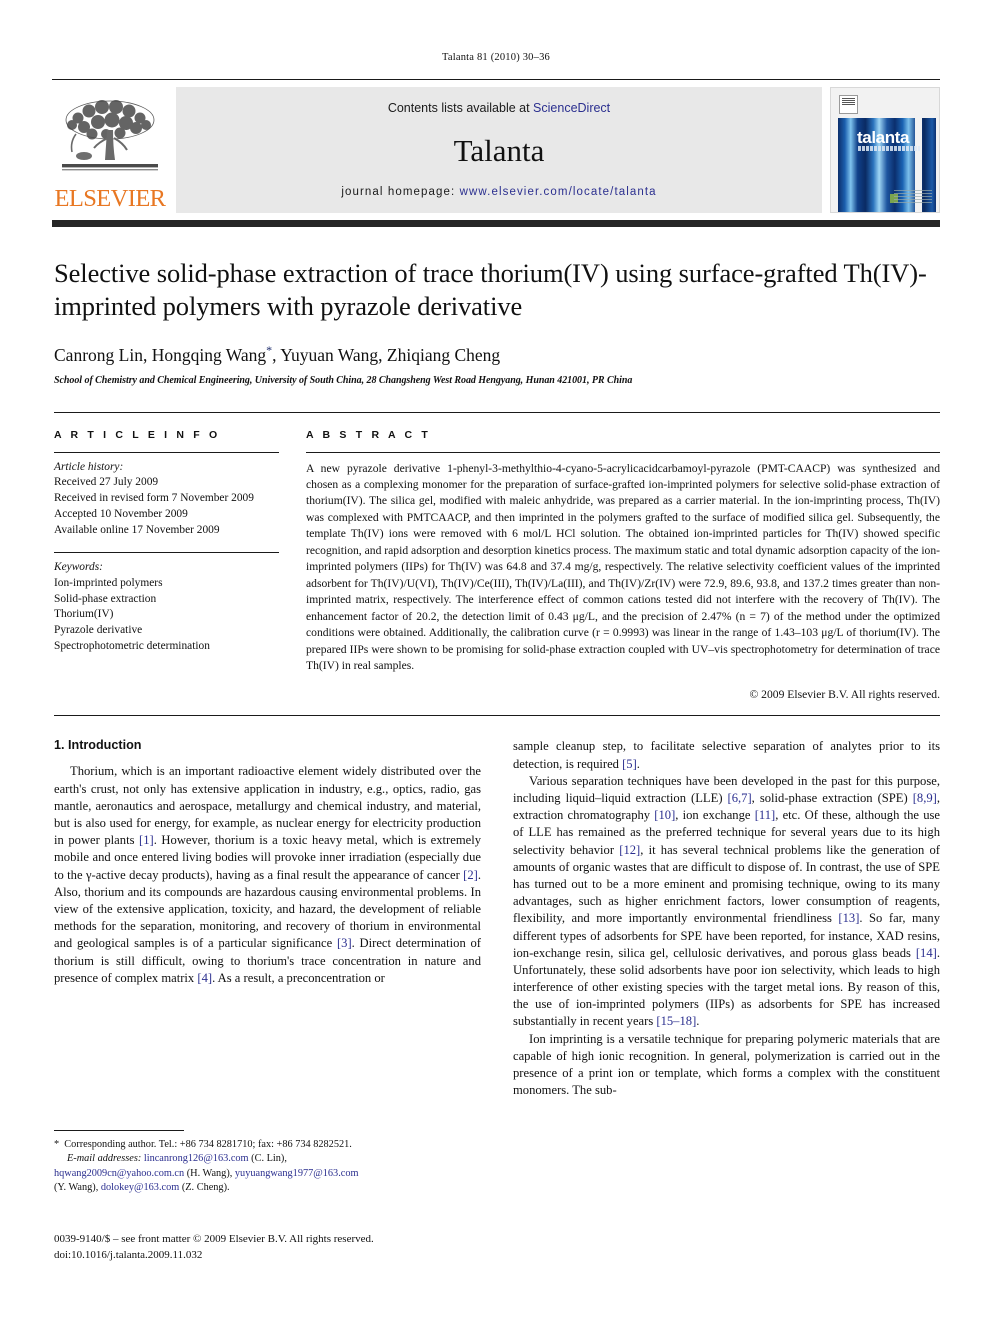  What do you see at coordinates (132, 645) in the screenshot?
I see `keyword-item: Spectrophotometric determination` at bounding box center [132, 645].